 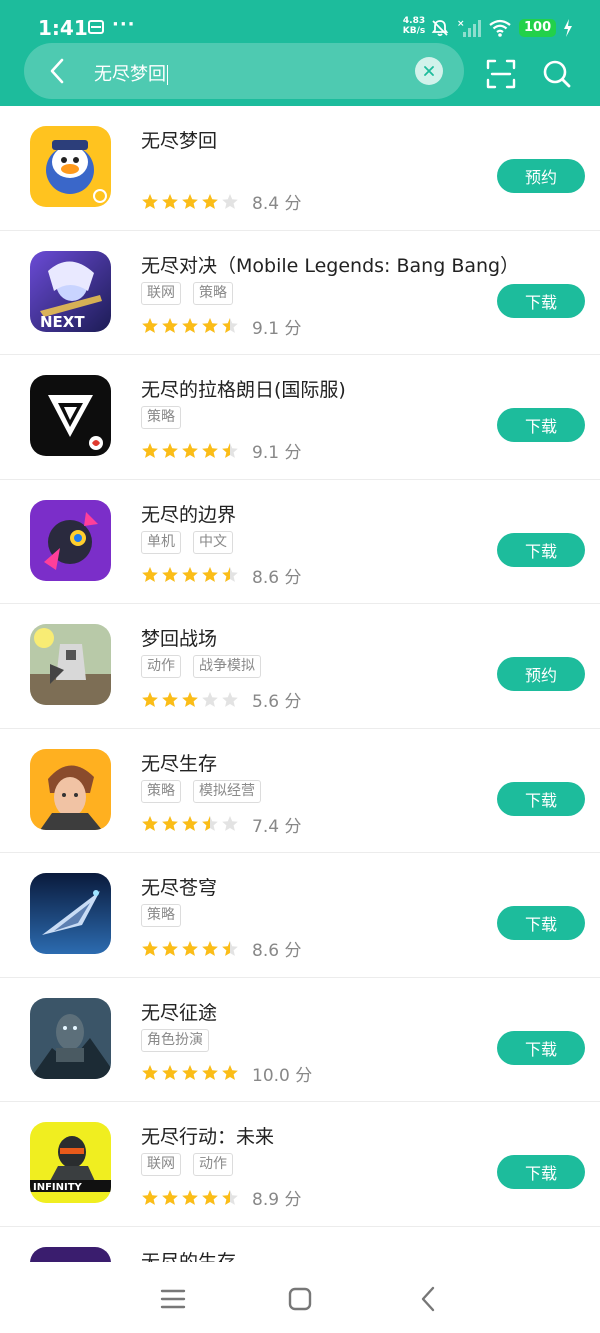 I want to click on app-name: 无尽苍穹, so click(x=179, y=886).